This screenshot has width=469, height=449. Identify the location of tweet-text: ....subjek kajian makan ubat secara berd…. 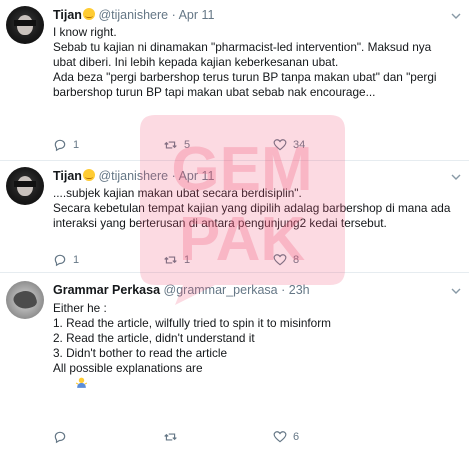
(257, 208).